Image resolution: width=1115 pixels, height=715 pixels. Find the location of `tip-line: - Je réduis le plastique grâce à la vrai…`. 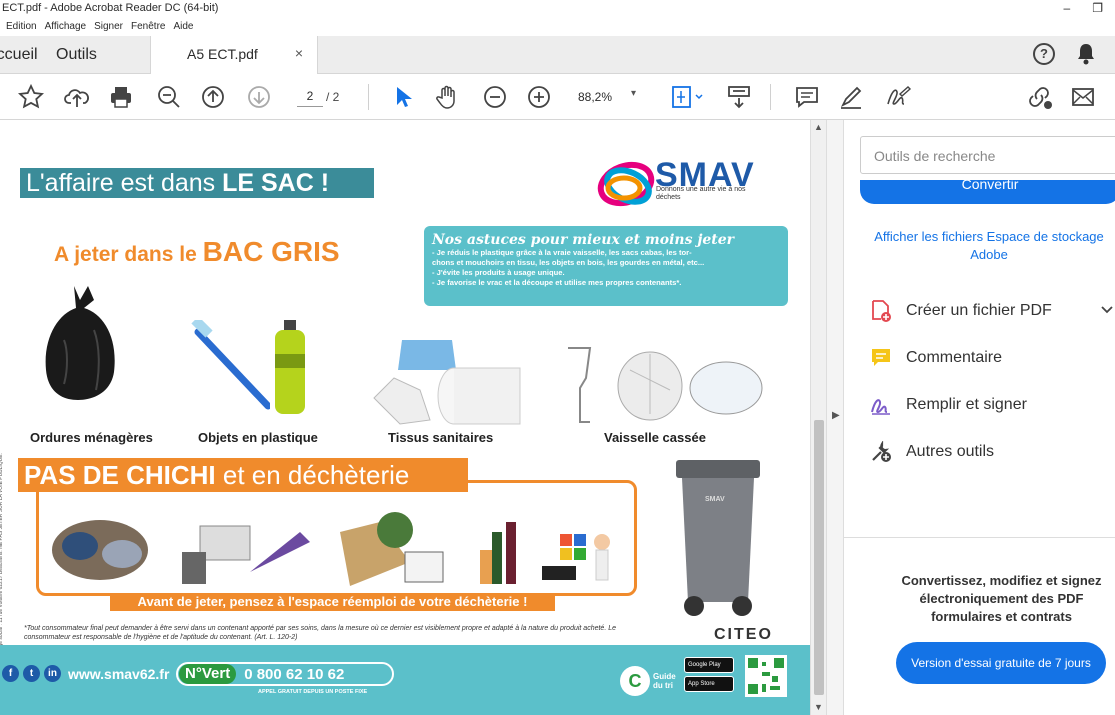

tip-line: - Je réduis le plastique grâce à la vrai… is located at coordinates (562, 252).